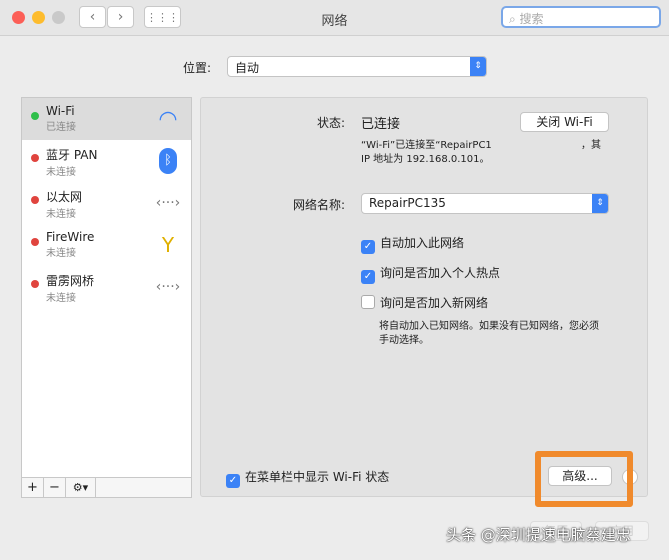 The image size is (669, 560). I want to click on ask-hotspot-checkbox: ✓ 询问是否加入个人热点, so click(430, 274).